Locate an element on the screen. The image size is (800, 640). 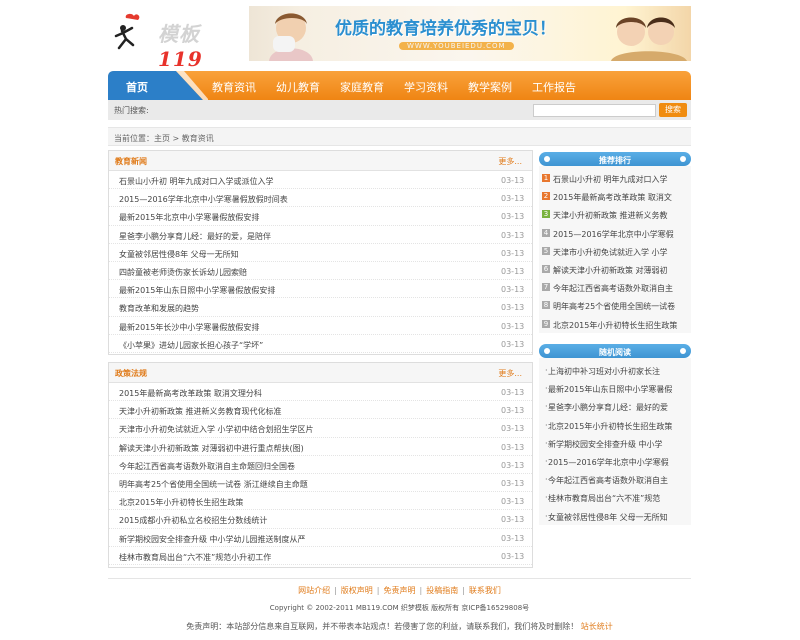
list-item-title: 桂林市教育局出台“六不准”规范小升初工作 is located at coordinates (195, 557).